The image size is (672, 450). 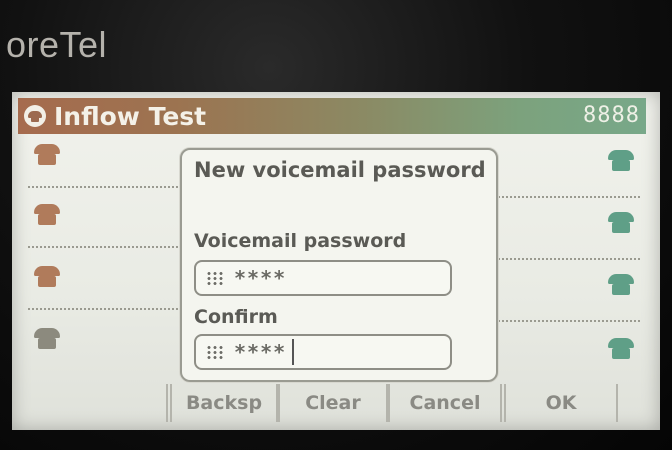 I want to click on confirm-label: Confirm, so click(x=236, y=317).